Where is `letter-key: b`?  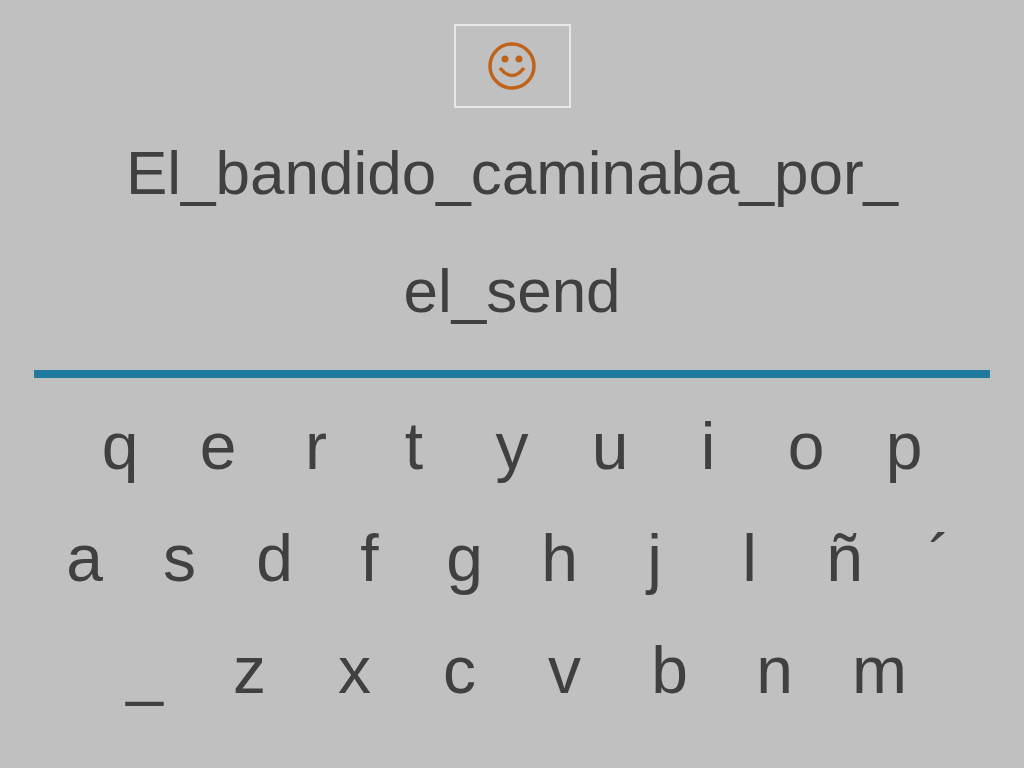
letter-key: b is located at coordinates (669, 670).